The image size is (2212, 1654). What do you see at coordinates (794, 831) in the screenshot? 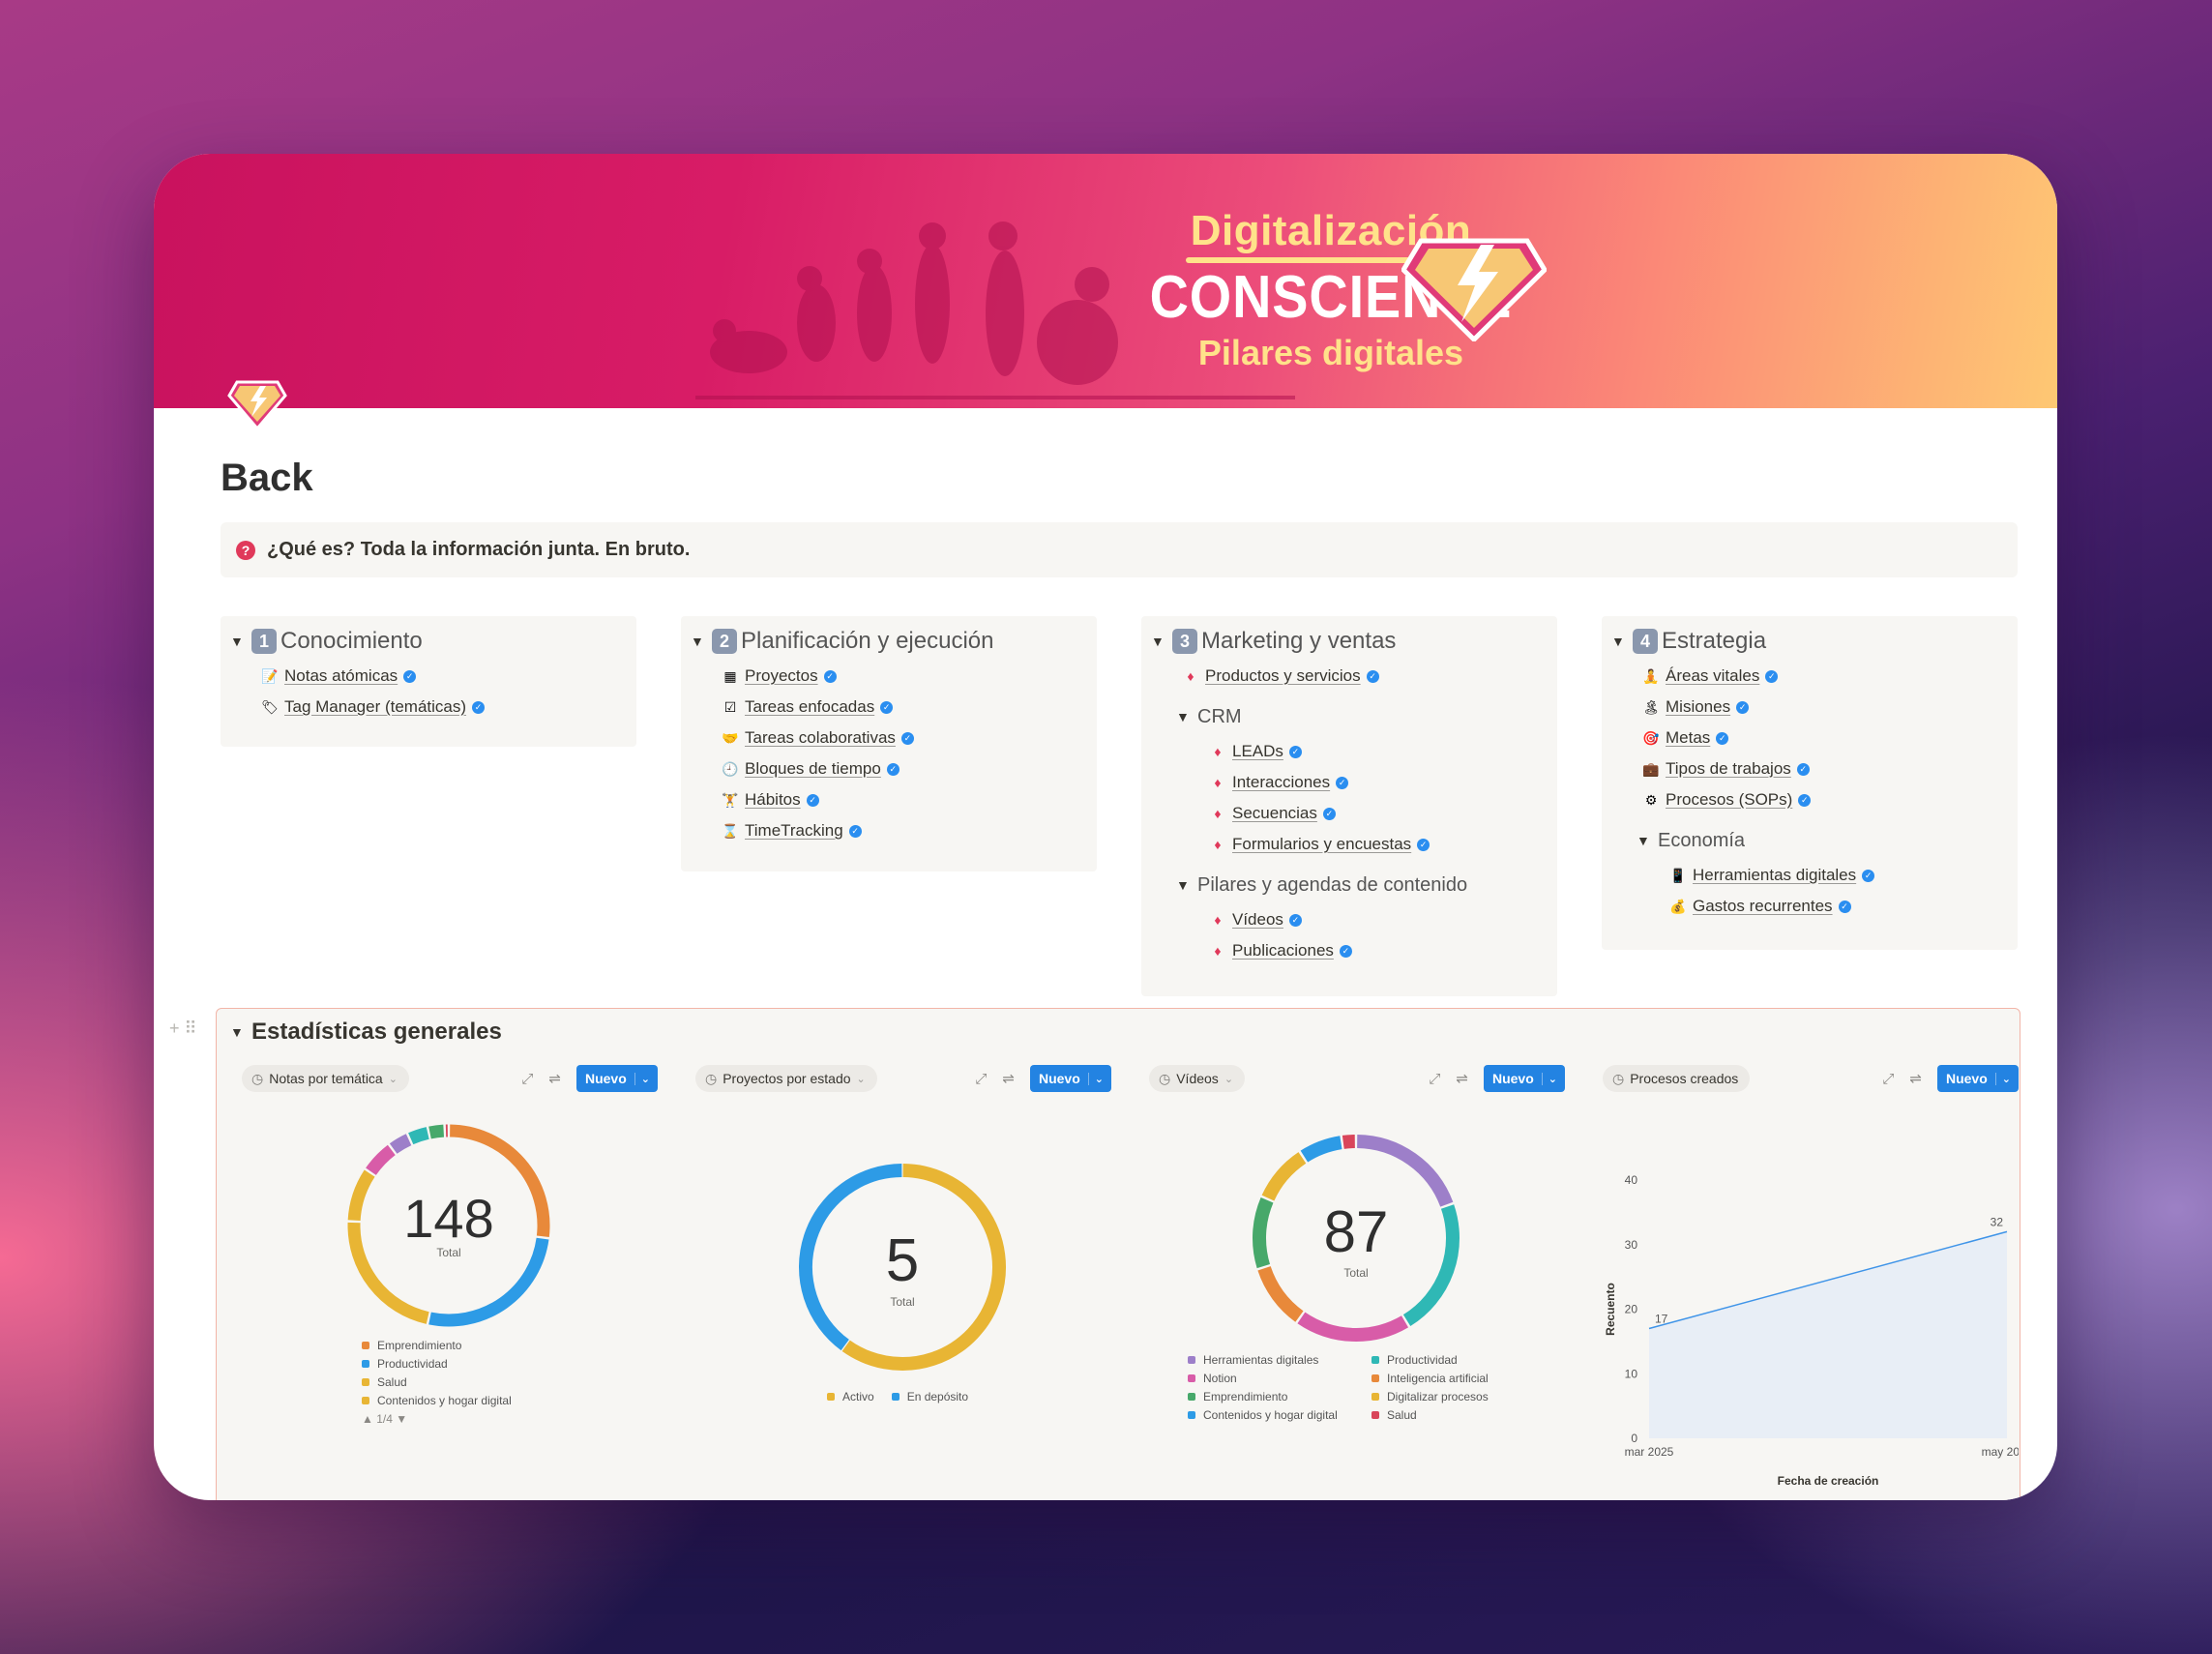
I see `link-label: TimeTracking` at bounding box center [794, 831].